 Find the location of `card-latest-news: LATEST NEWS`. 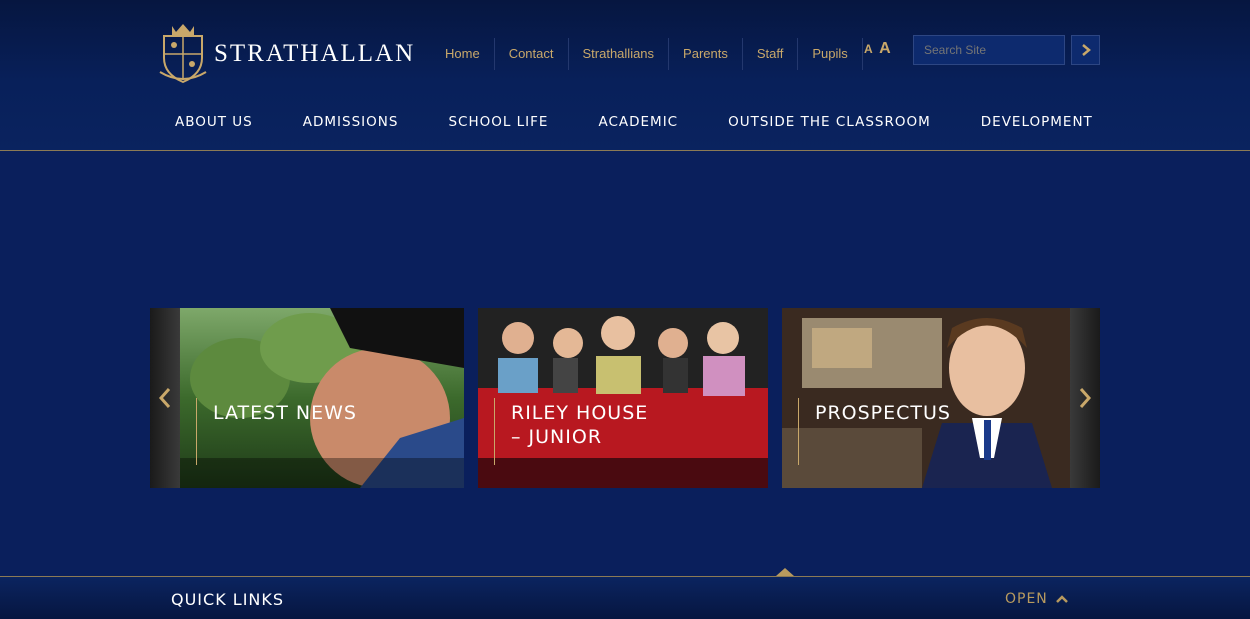

card-latest-news: LATEST NEWS is located at coordinates (322, 398).